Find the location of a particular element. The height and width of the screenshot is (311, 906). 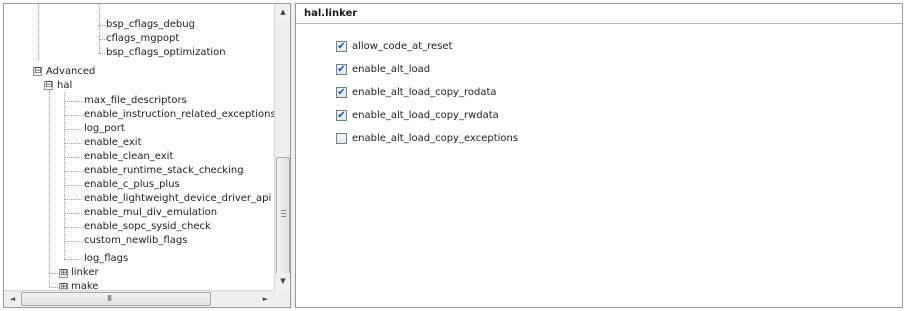

scrollbar-corner is located at coordinates (282, 298).